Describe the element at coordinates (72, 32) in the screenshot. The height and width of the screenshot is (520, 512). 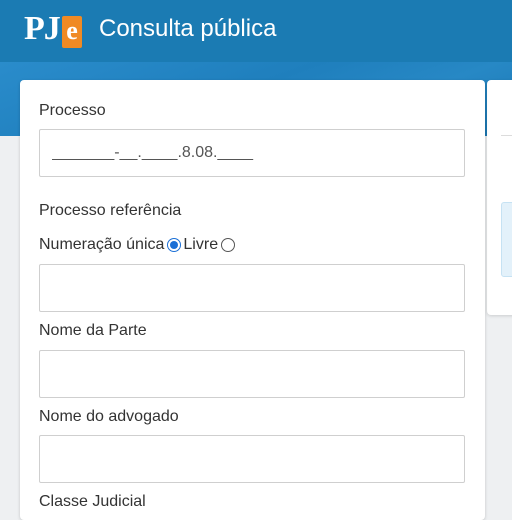
I see `logo-e-badge: e` at that location.